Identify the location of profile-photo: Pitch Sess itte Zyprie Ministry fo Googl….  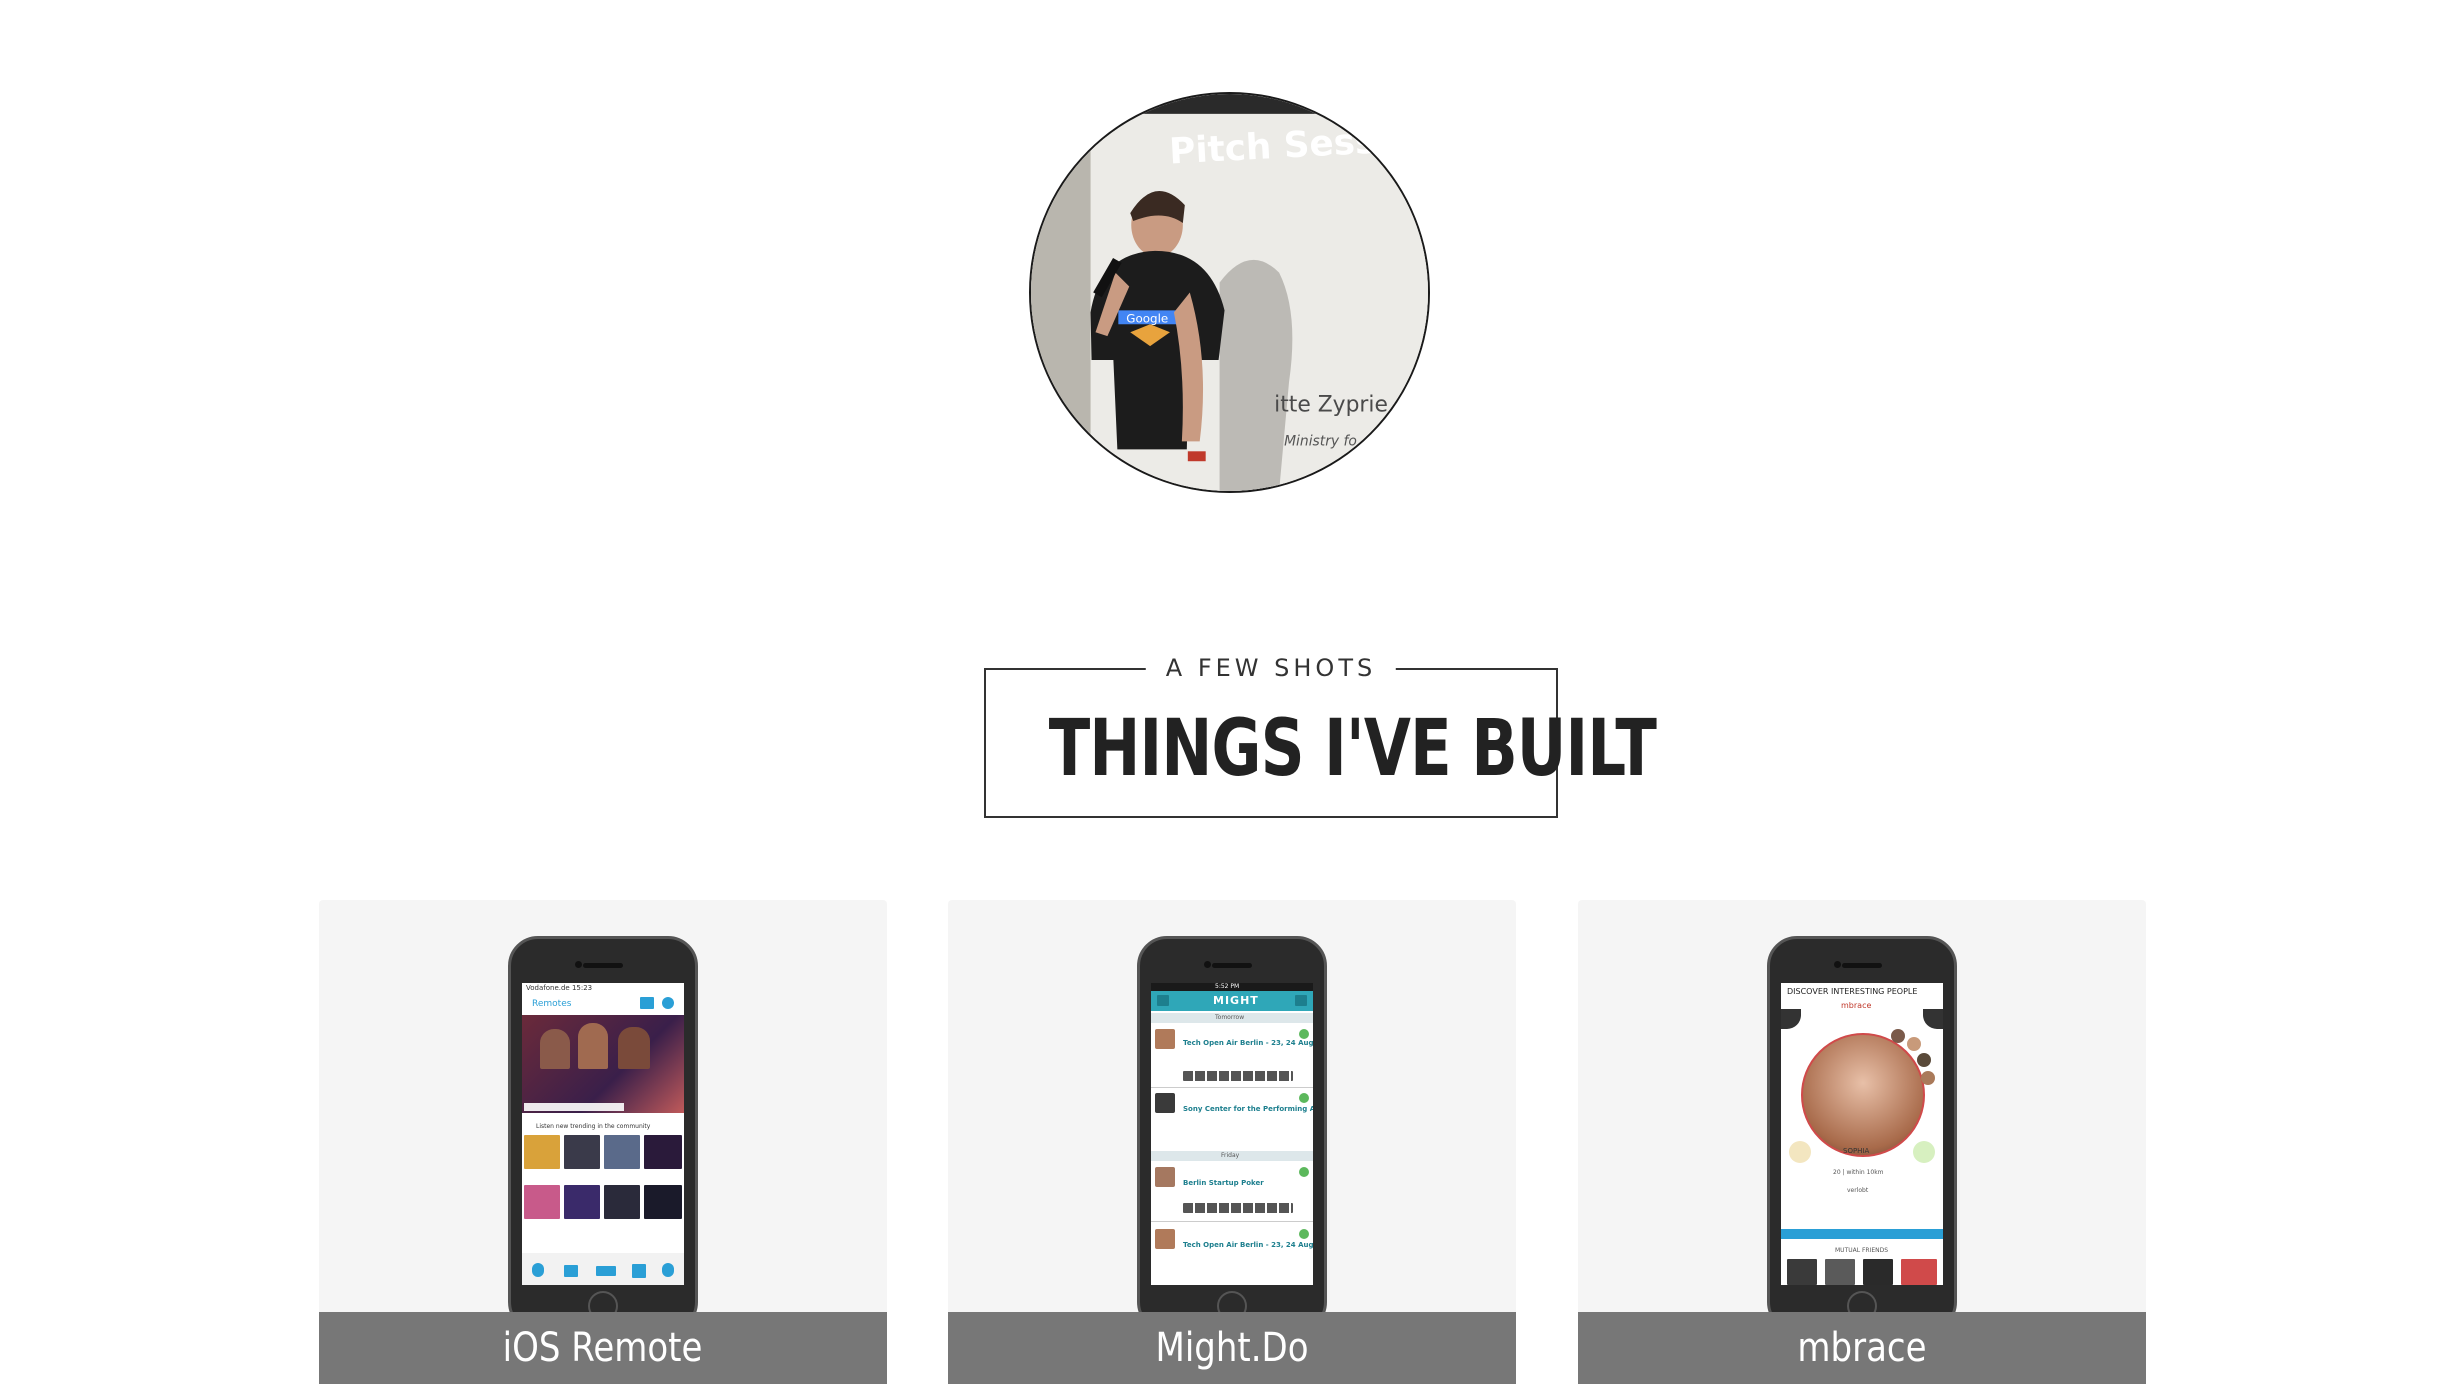
(1229, 292).